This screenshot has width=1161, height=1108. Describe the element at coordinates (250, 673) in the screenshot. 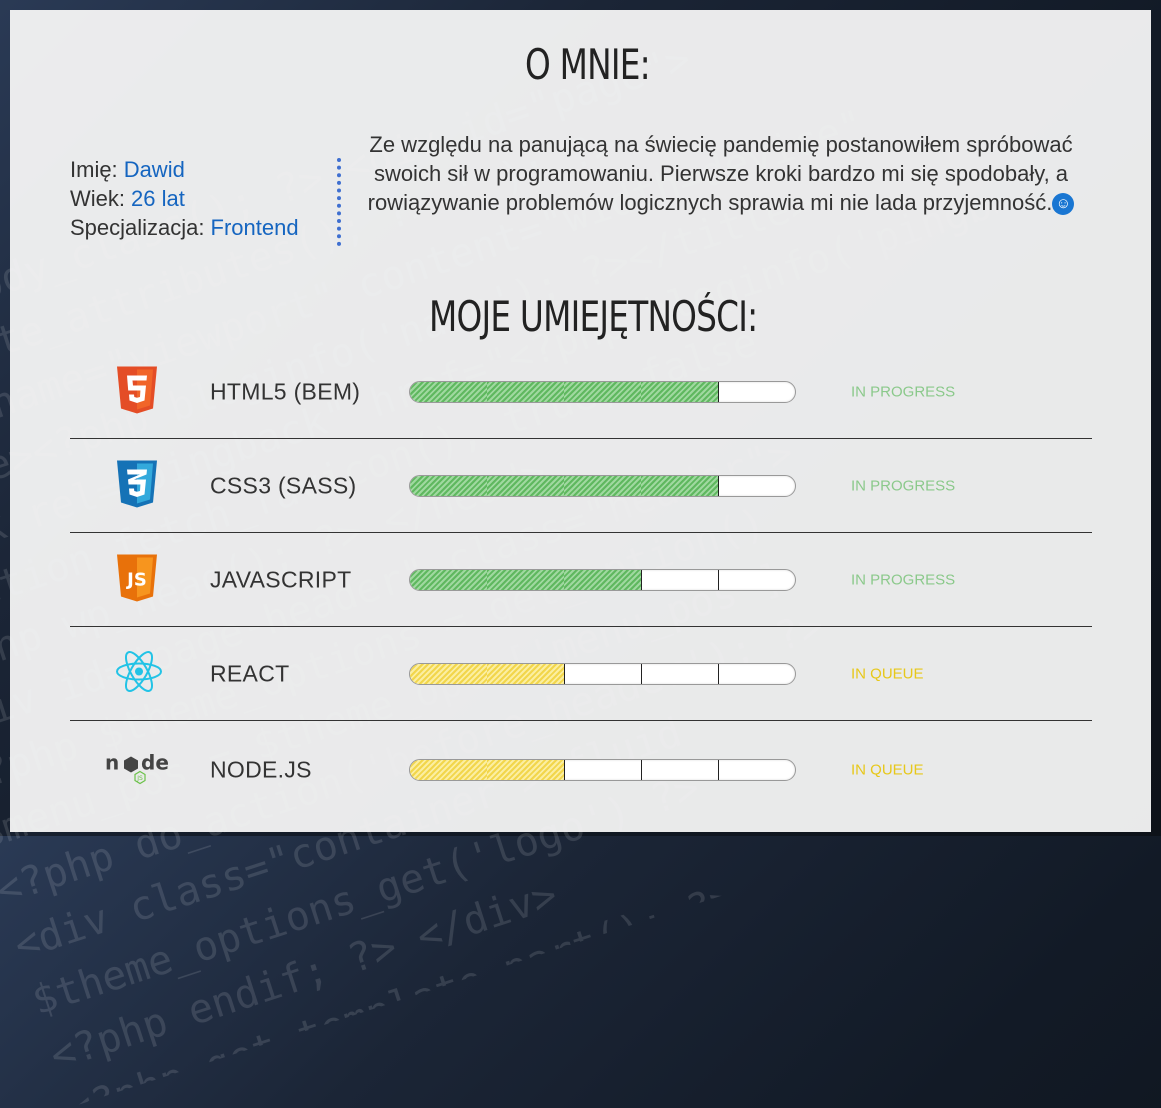

I see `skill-name: REACT` at that location.